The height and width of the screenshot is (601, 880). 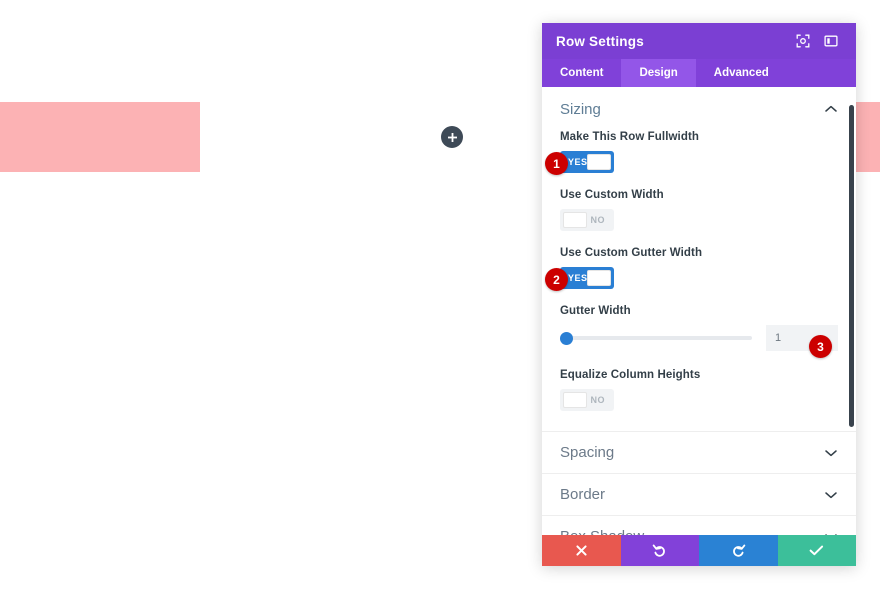 I want to click on step-badge-3: 3, so click(x=820, y=346).